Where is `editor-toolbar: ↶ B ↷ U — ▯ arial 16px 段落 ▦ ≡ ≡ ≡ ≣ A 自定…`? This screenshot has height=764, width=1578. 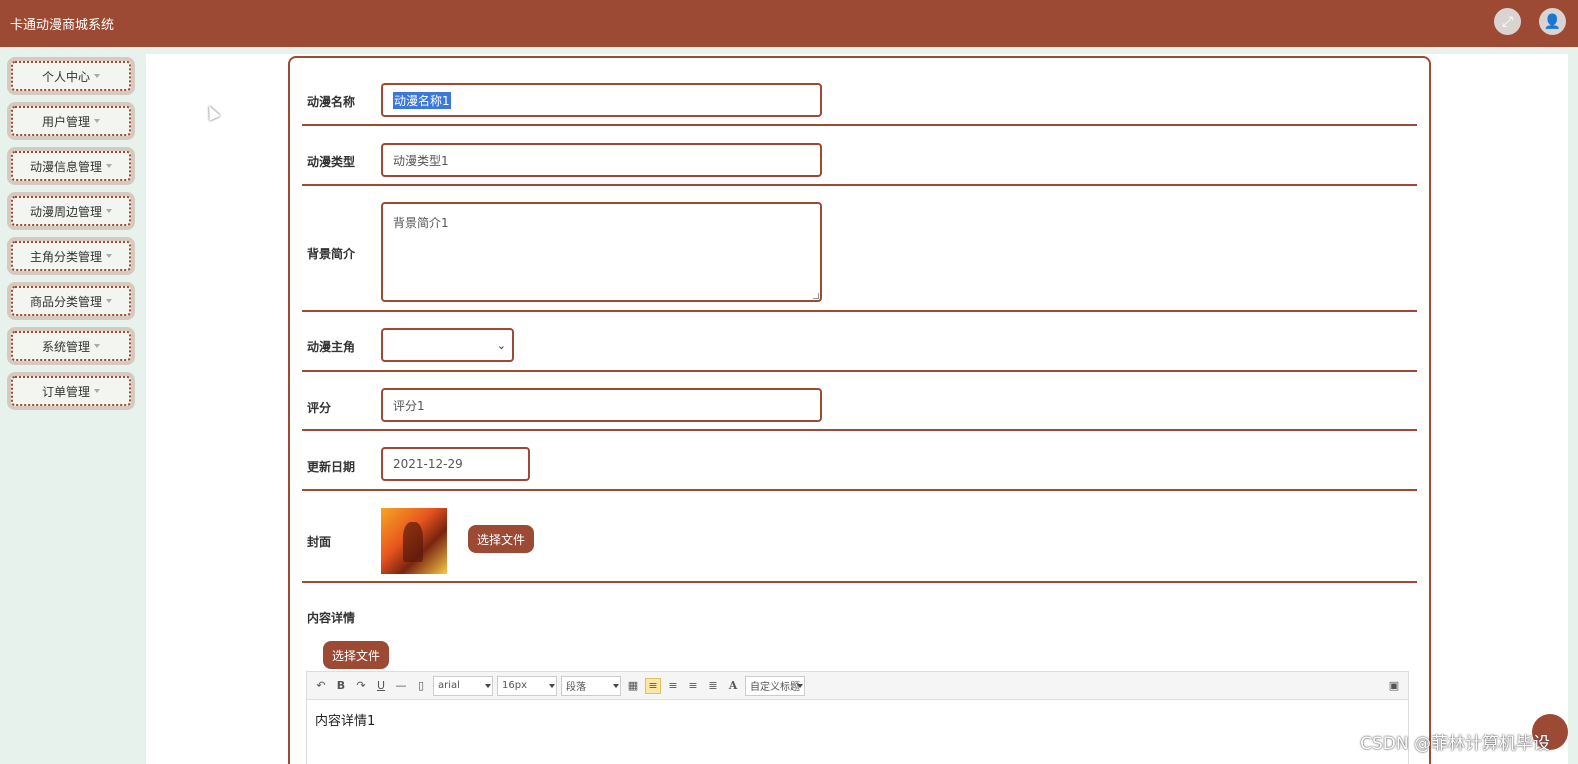 editor-toolbar: ↶ B ↷ U — ▯ arial 16px 段落 ▦ ≡ ≡ ≡ ≣ A 自定… is located at coordinates (857, 686).